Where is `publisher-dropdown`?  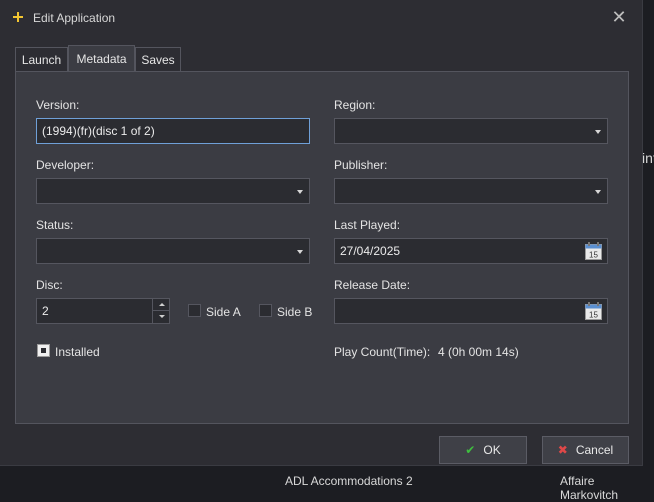 publisher-dropdown is located at coordinates (471, 191).